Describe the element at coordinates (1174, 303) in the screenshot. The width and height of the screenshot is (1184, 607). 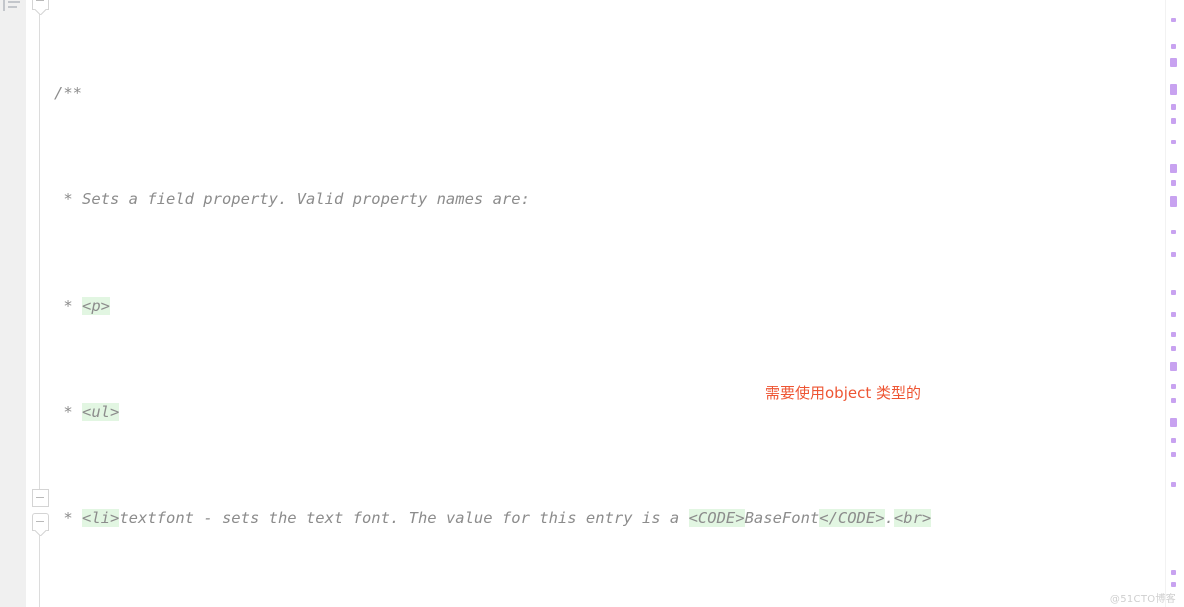
I see `scrollbar-marker-strip` at that location.